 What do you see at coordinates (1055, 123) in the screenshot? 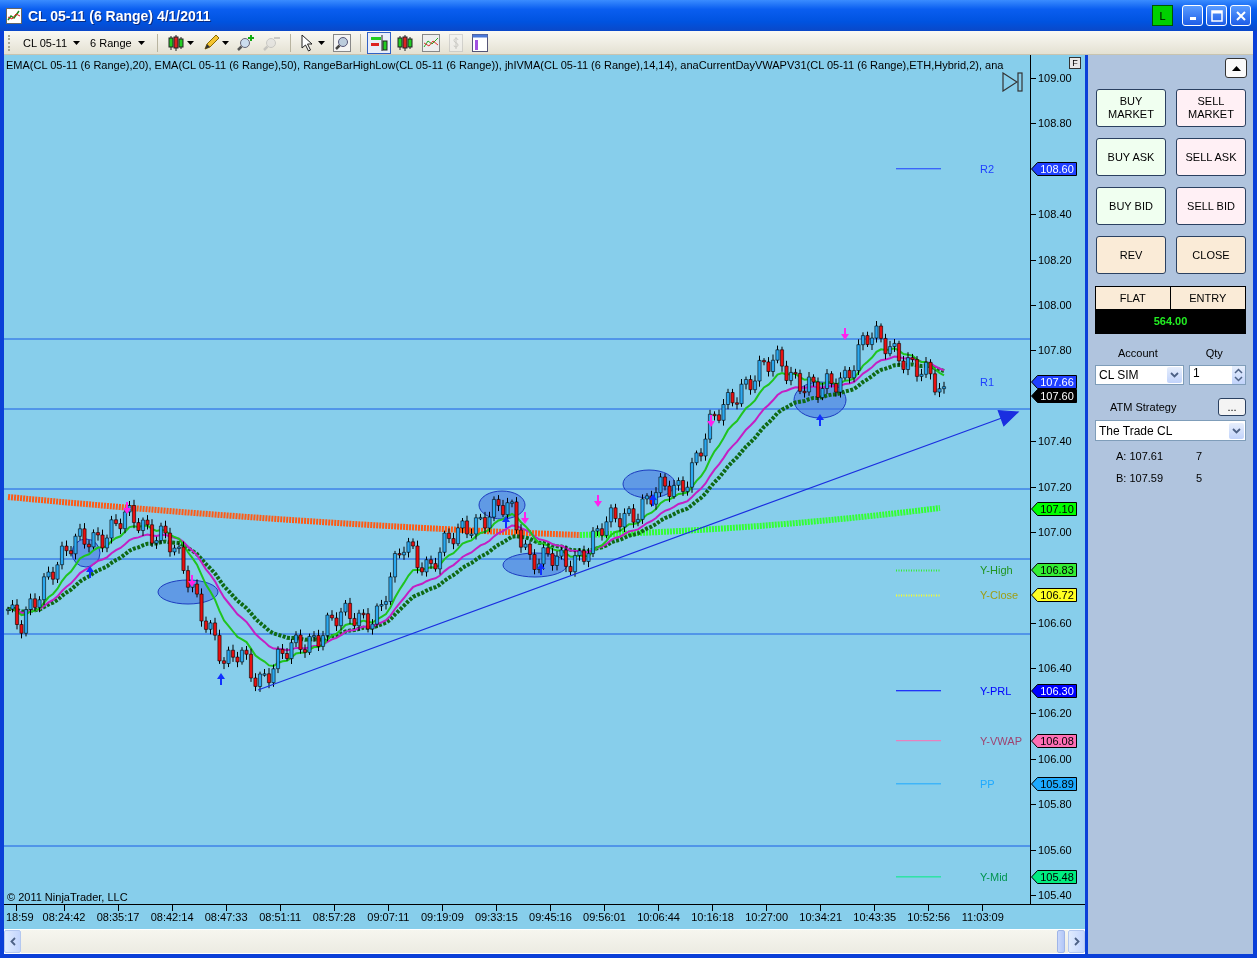
I see `price-label: 108.80` at bounding box center [1055, 123].